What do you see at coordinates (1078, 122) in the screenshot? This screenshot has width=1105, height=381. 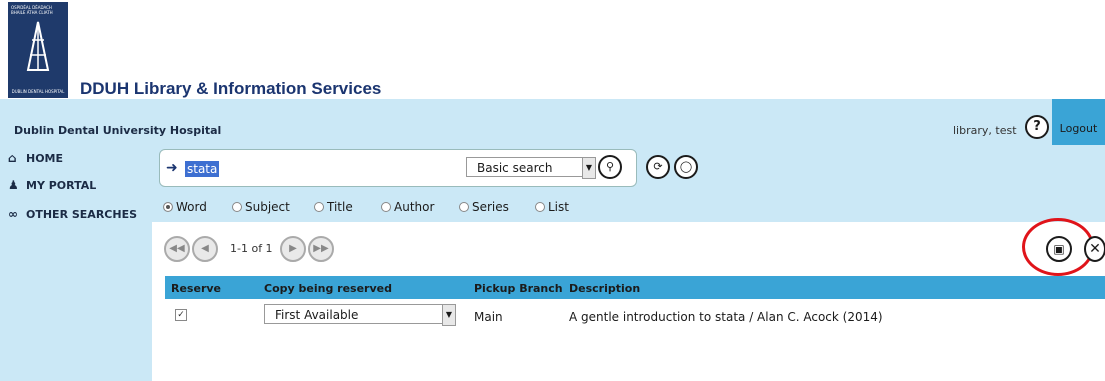 I see `logout-button: Logout` at bounding box center [1078, 122].